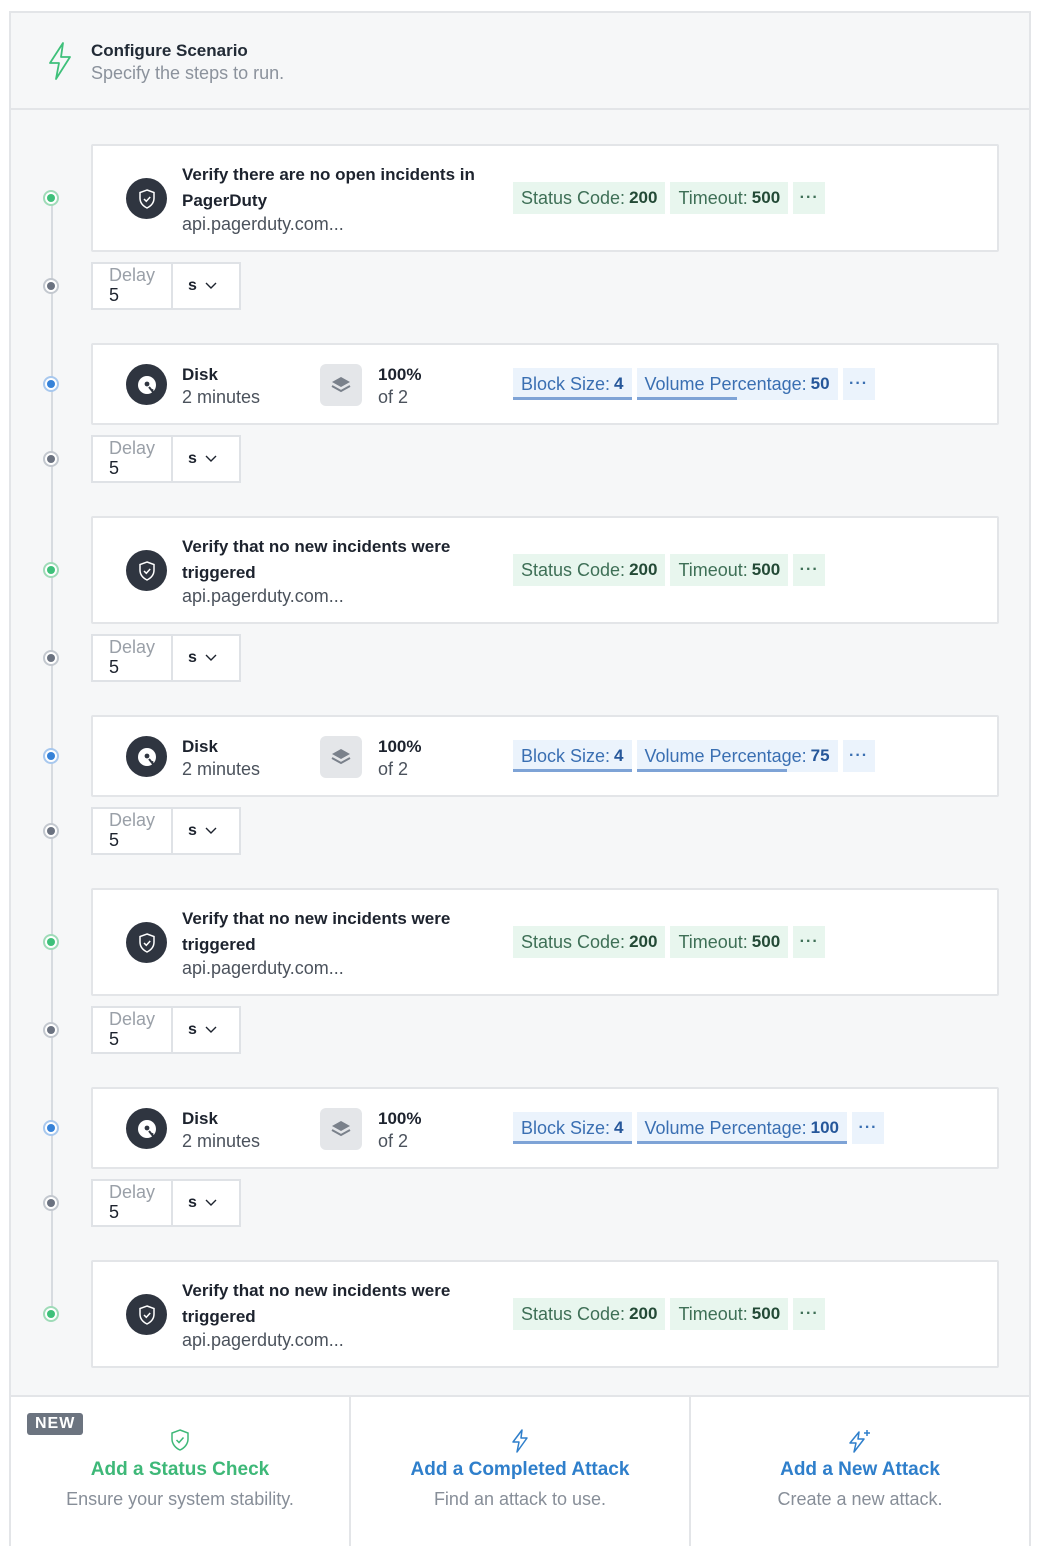  I want to click on add-status-check-title: Add a Status Check, so click(180, 1469).